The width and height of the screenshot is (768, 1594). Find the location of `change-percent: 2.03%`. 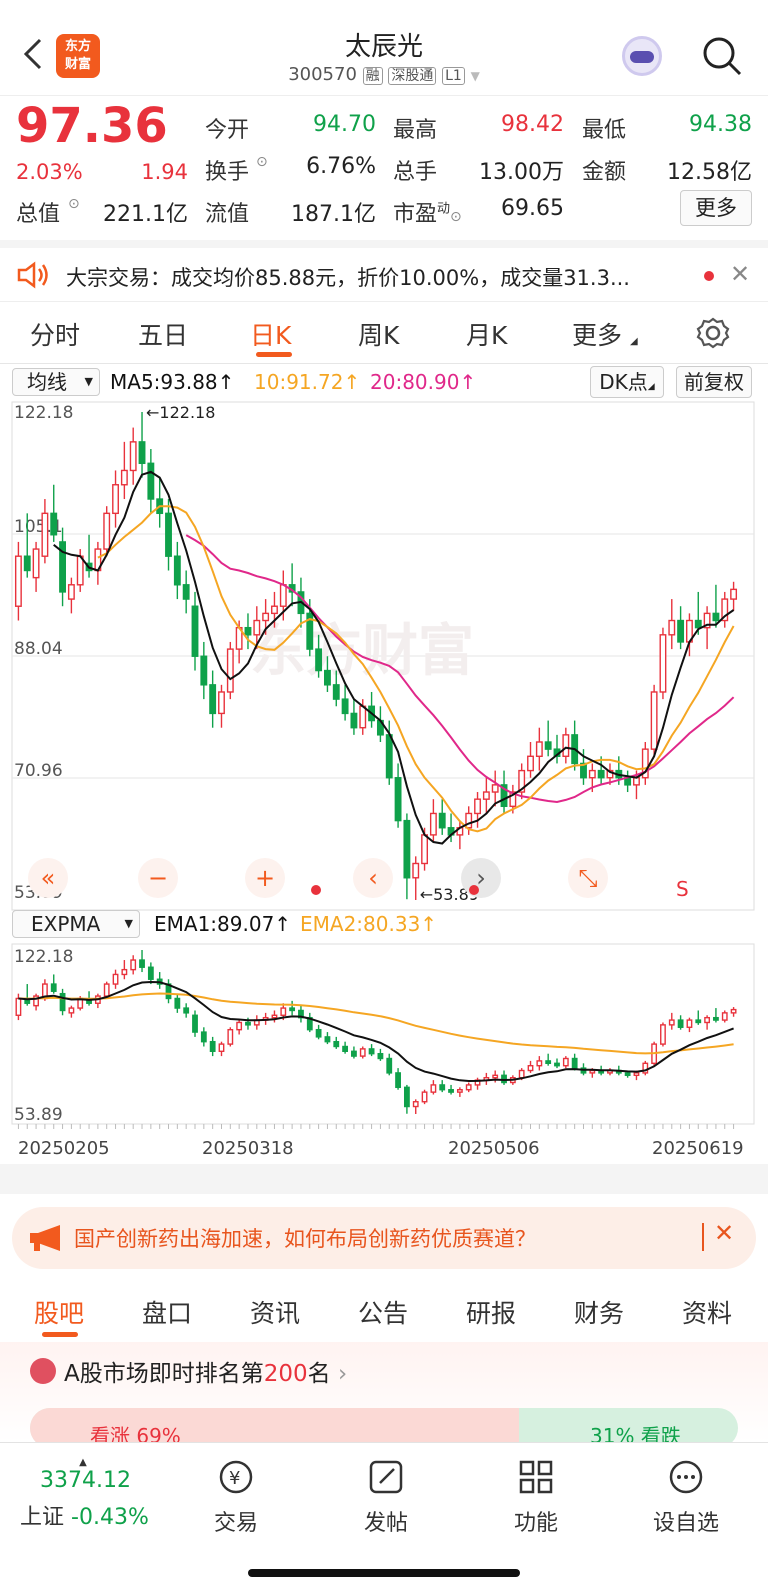

change-percent: 2.03% is located at coordinates (49, 172).